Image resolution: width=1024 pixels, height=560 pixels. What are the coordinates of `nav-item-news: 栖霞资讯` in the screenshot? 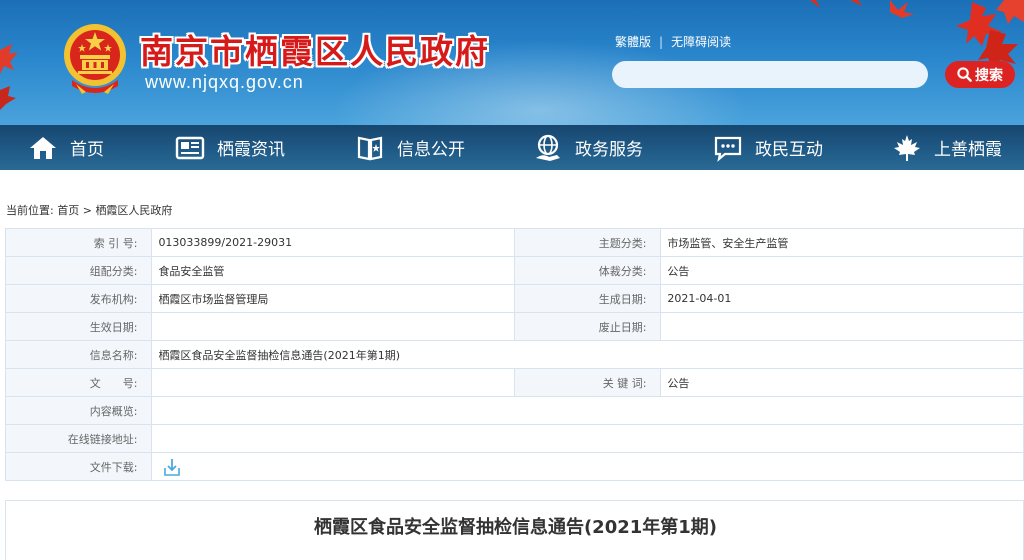 It's located at (230, 147).